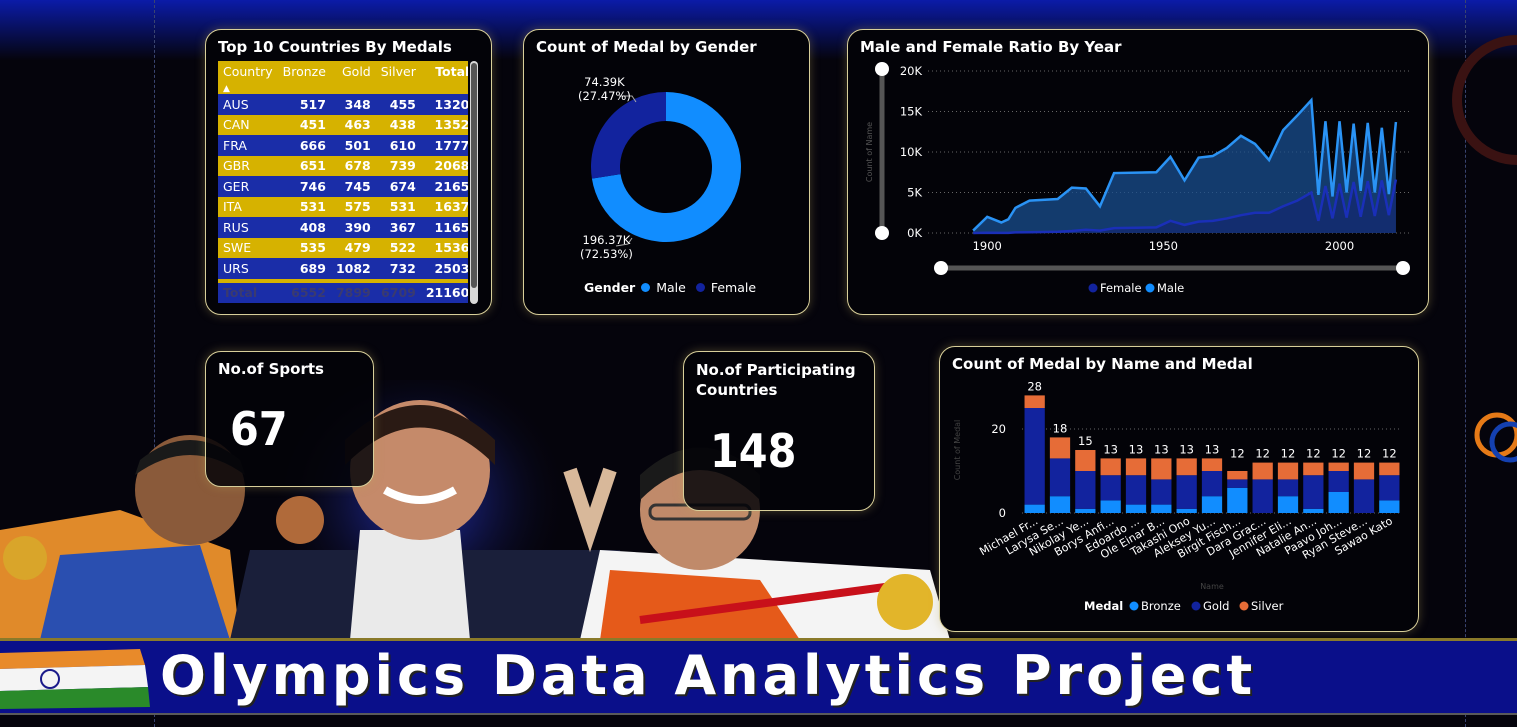 This screenshot has width=1517, height=727. I want to click on kpi-countries-title: No.of Participating Countries, so click(776, 380).